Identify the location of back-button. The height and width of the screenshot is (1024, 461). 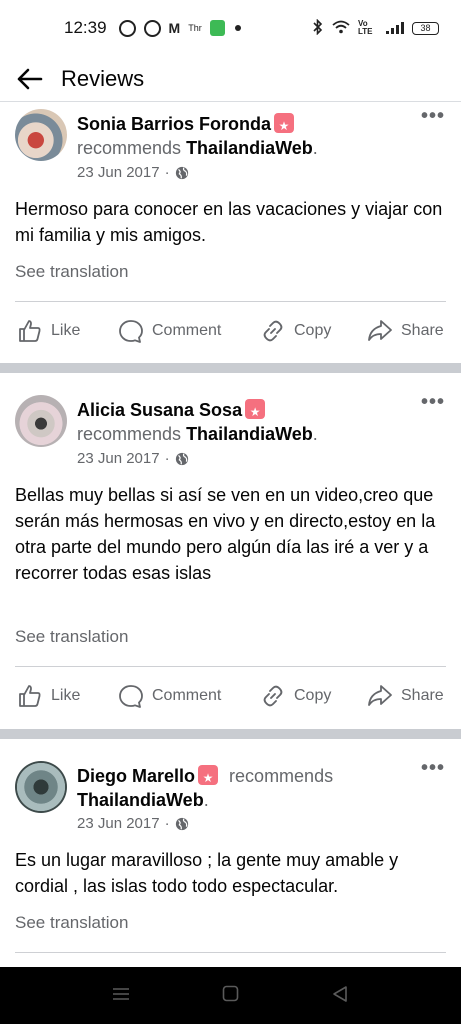
(29, 79).